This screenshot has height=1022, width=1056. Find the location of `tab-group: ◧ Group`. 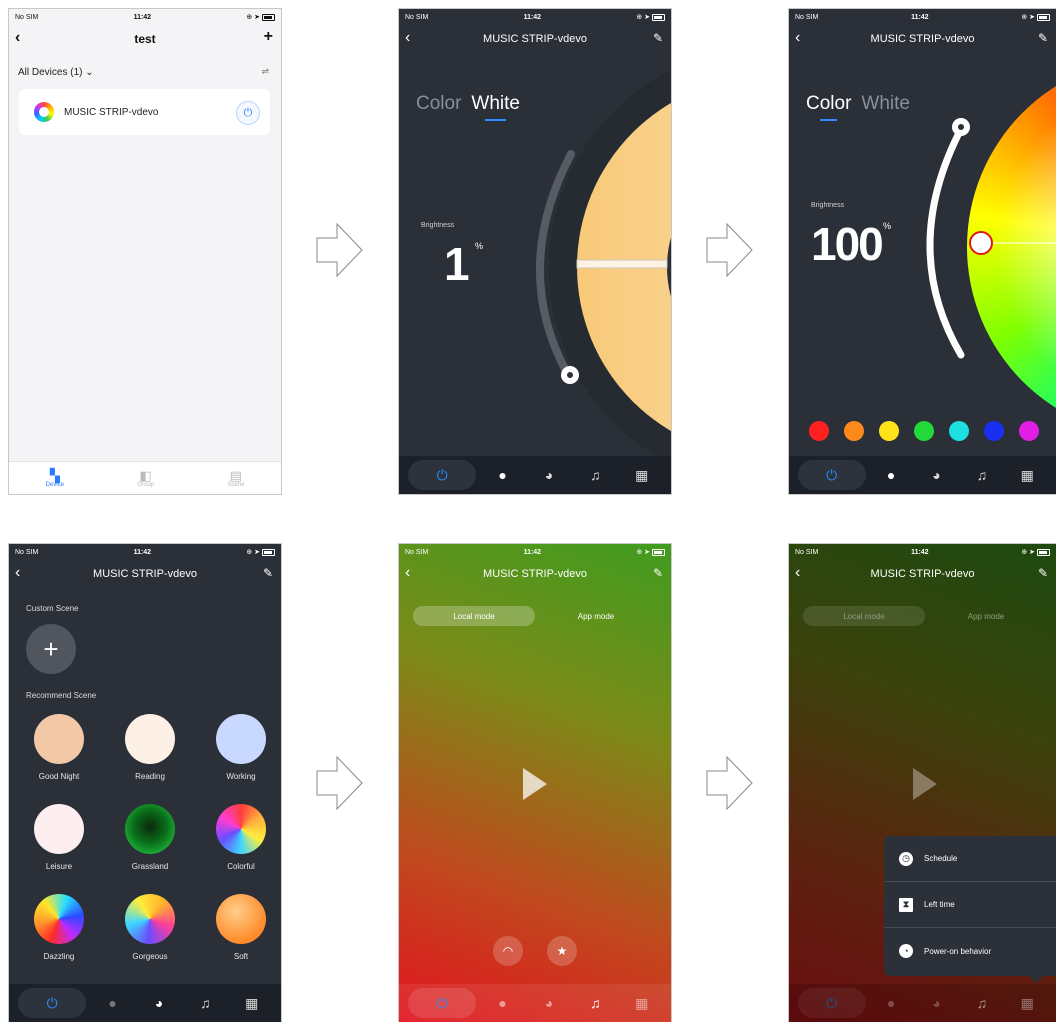

tab-group: ◧ Group is located at coordinates (145, 478).